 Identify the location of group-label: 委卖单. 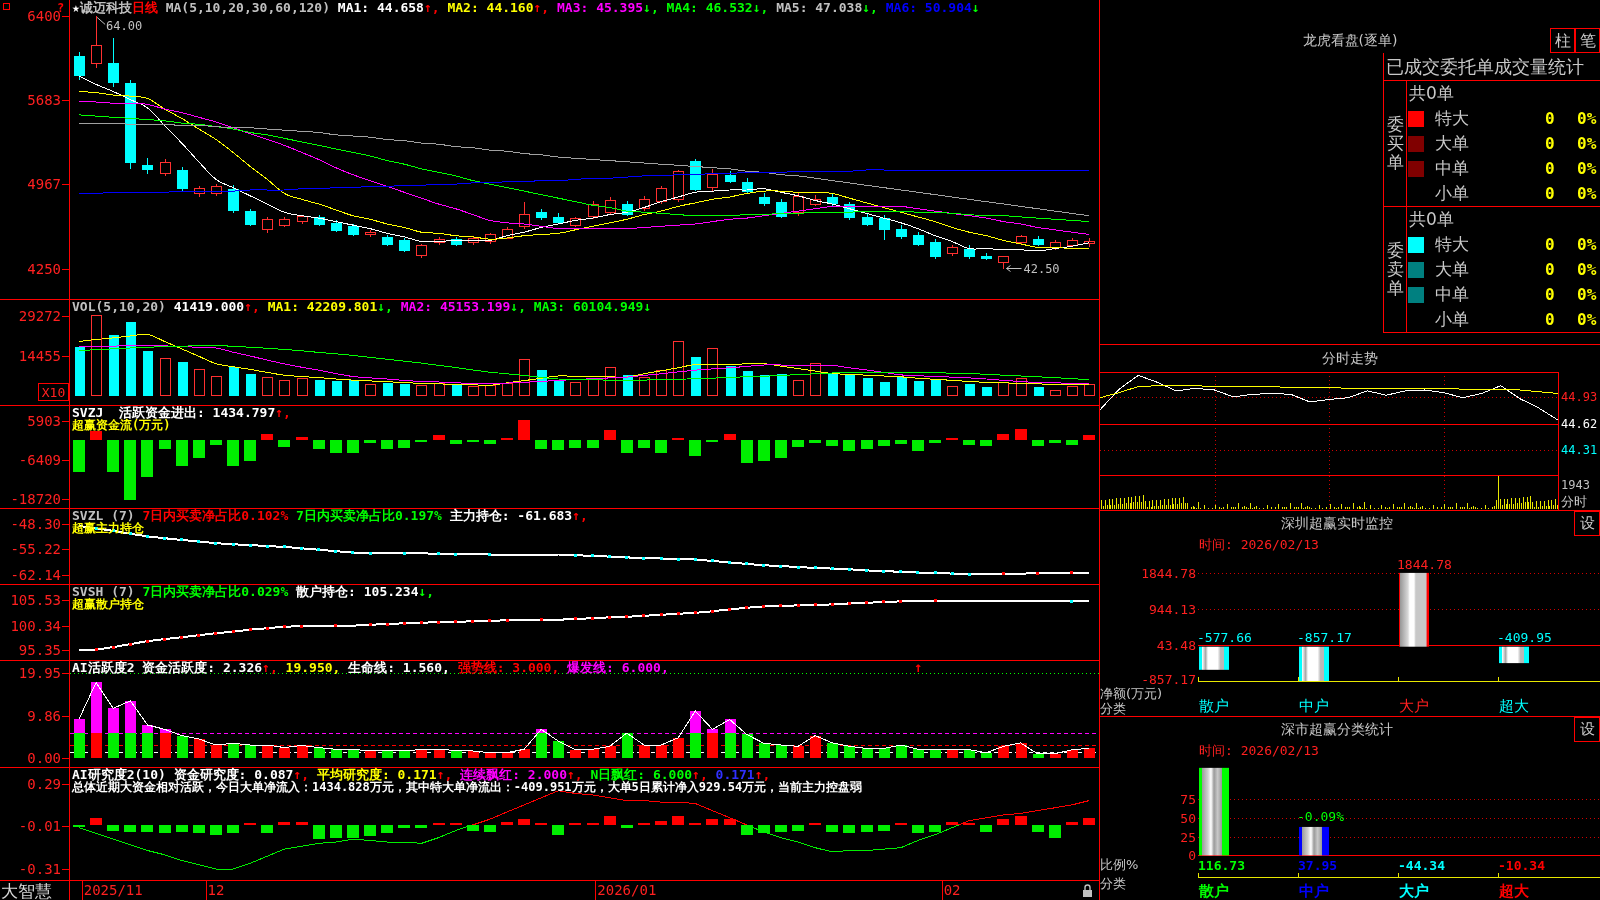
(1395, 269).